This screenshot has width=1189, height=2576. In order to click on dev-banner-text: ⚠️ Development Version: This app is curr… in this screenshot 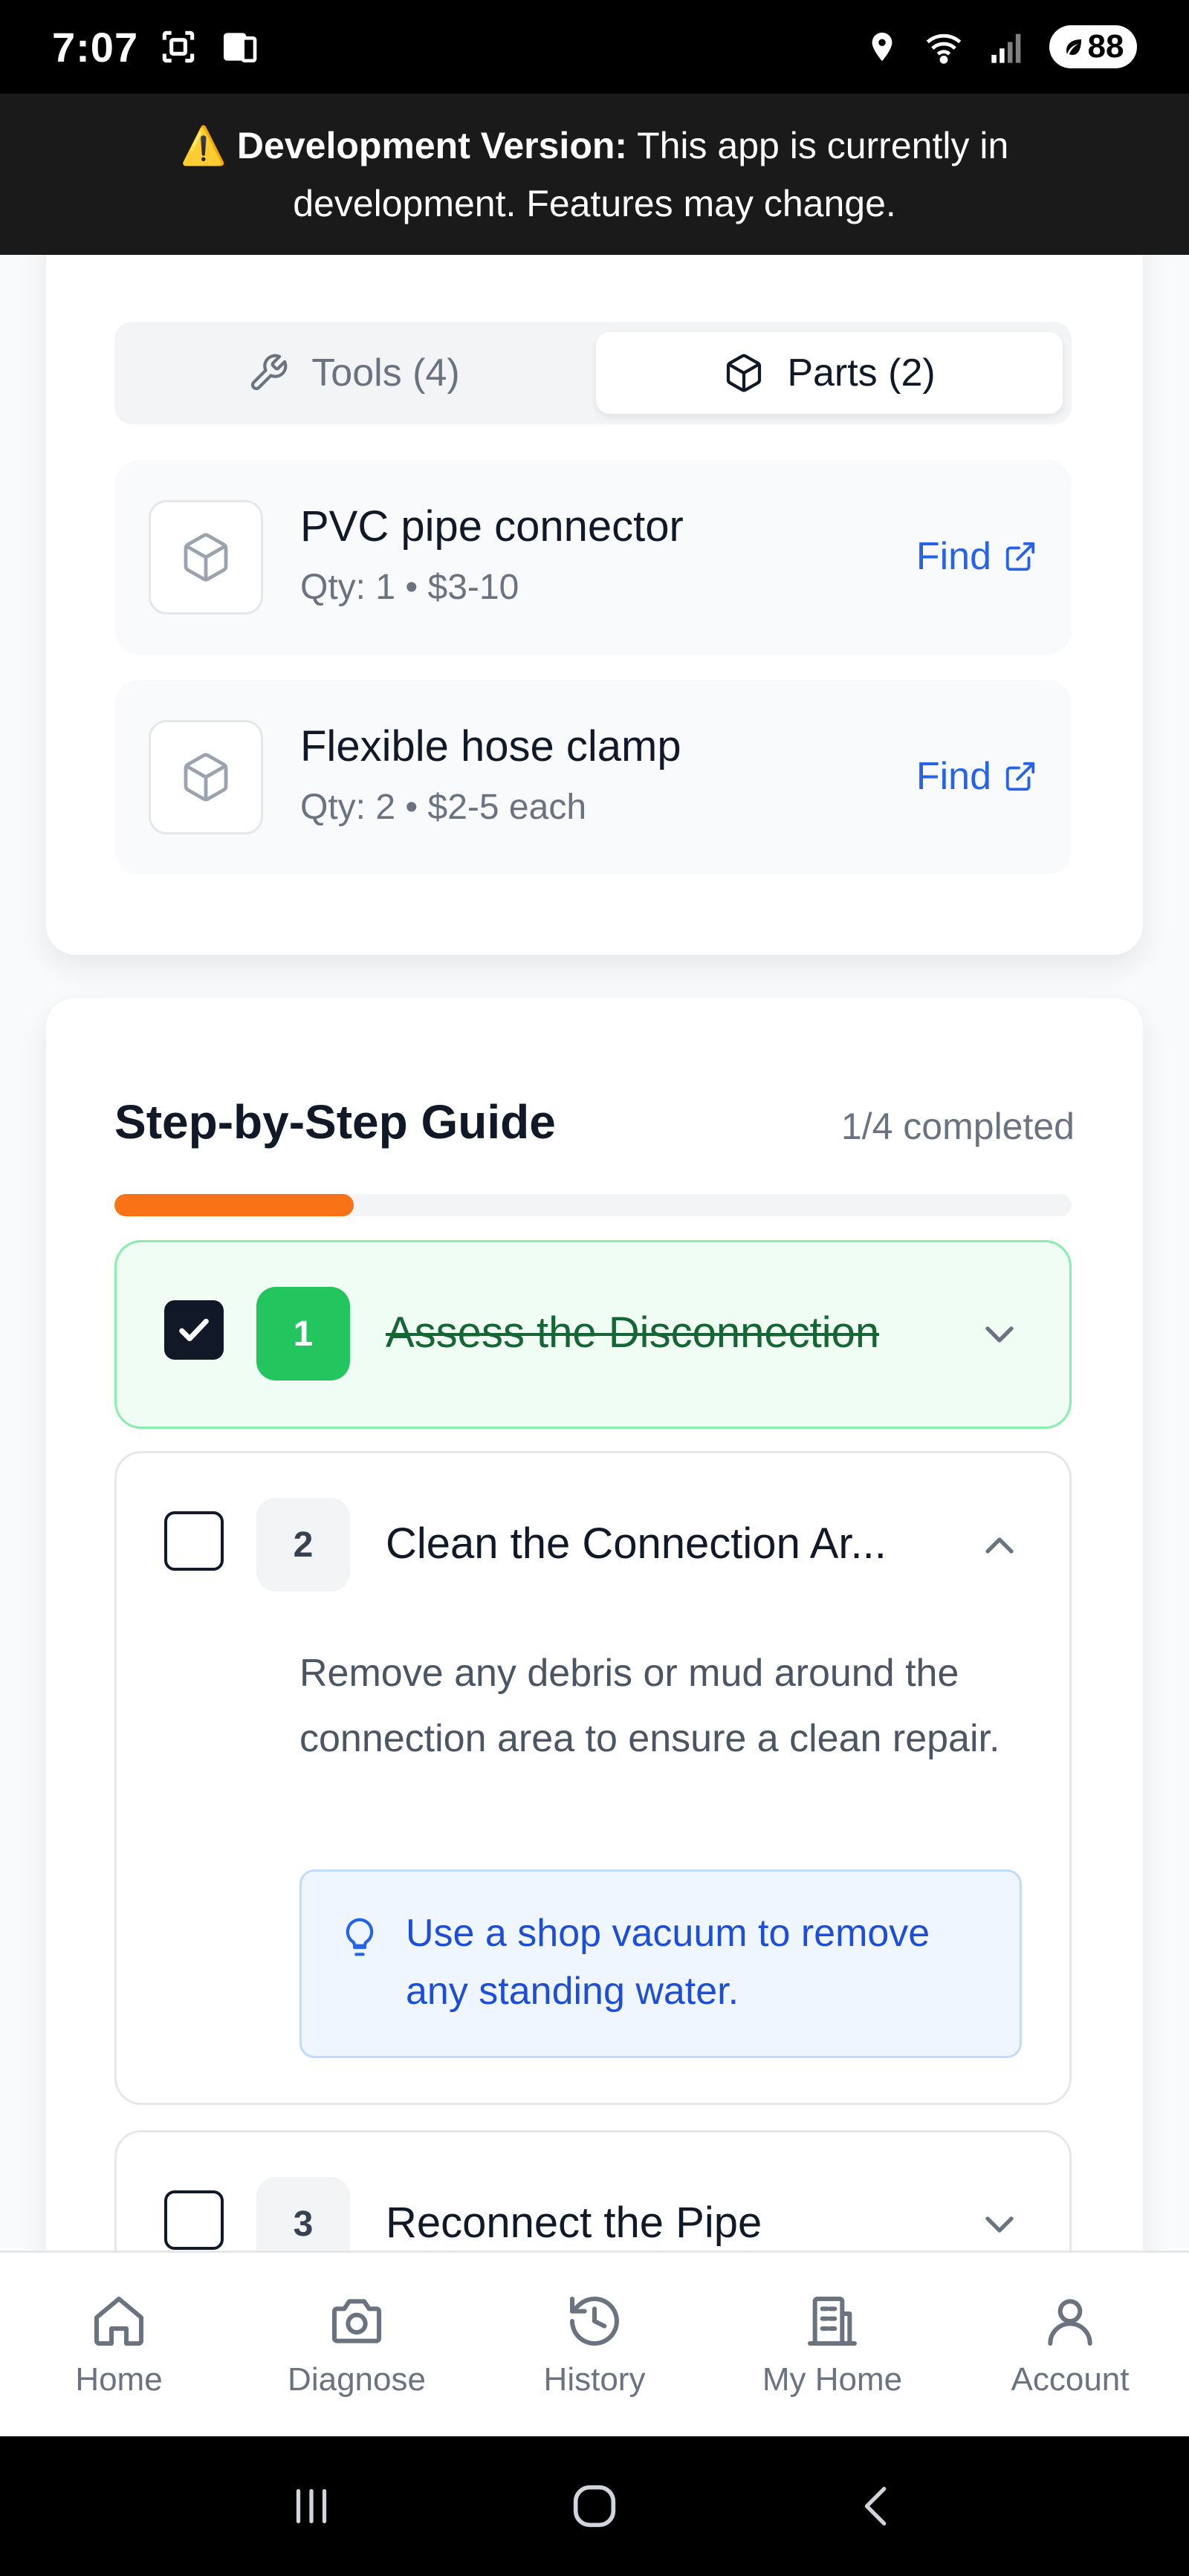, I will do `click(594, 175)`.